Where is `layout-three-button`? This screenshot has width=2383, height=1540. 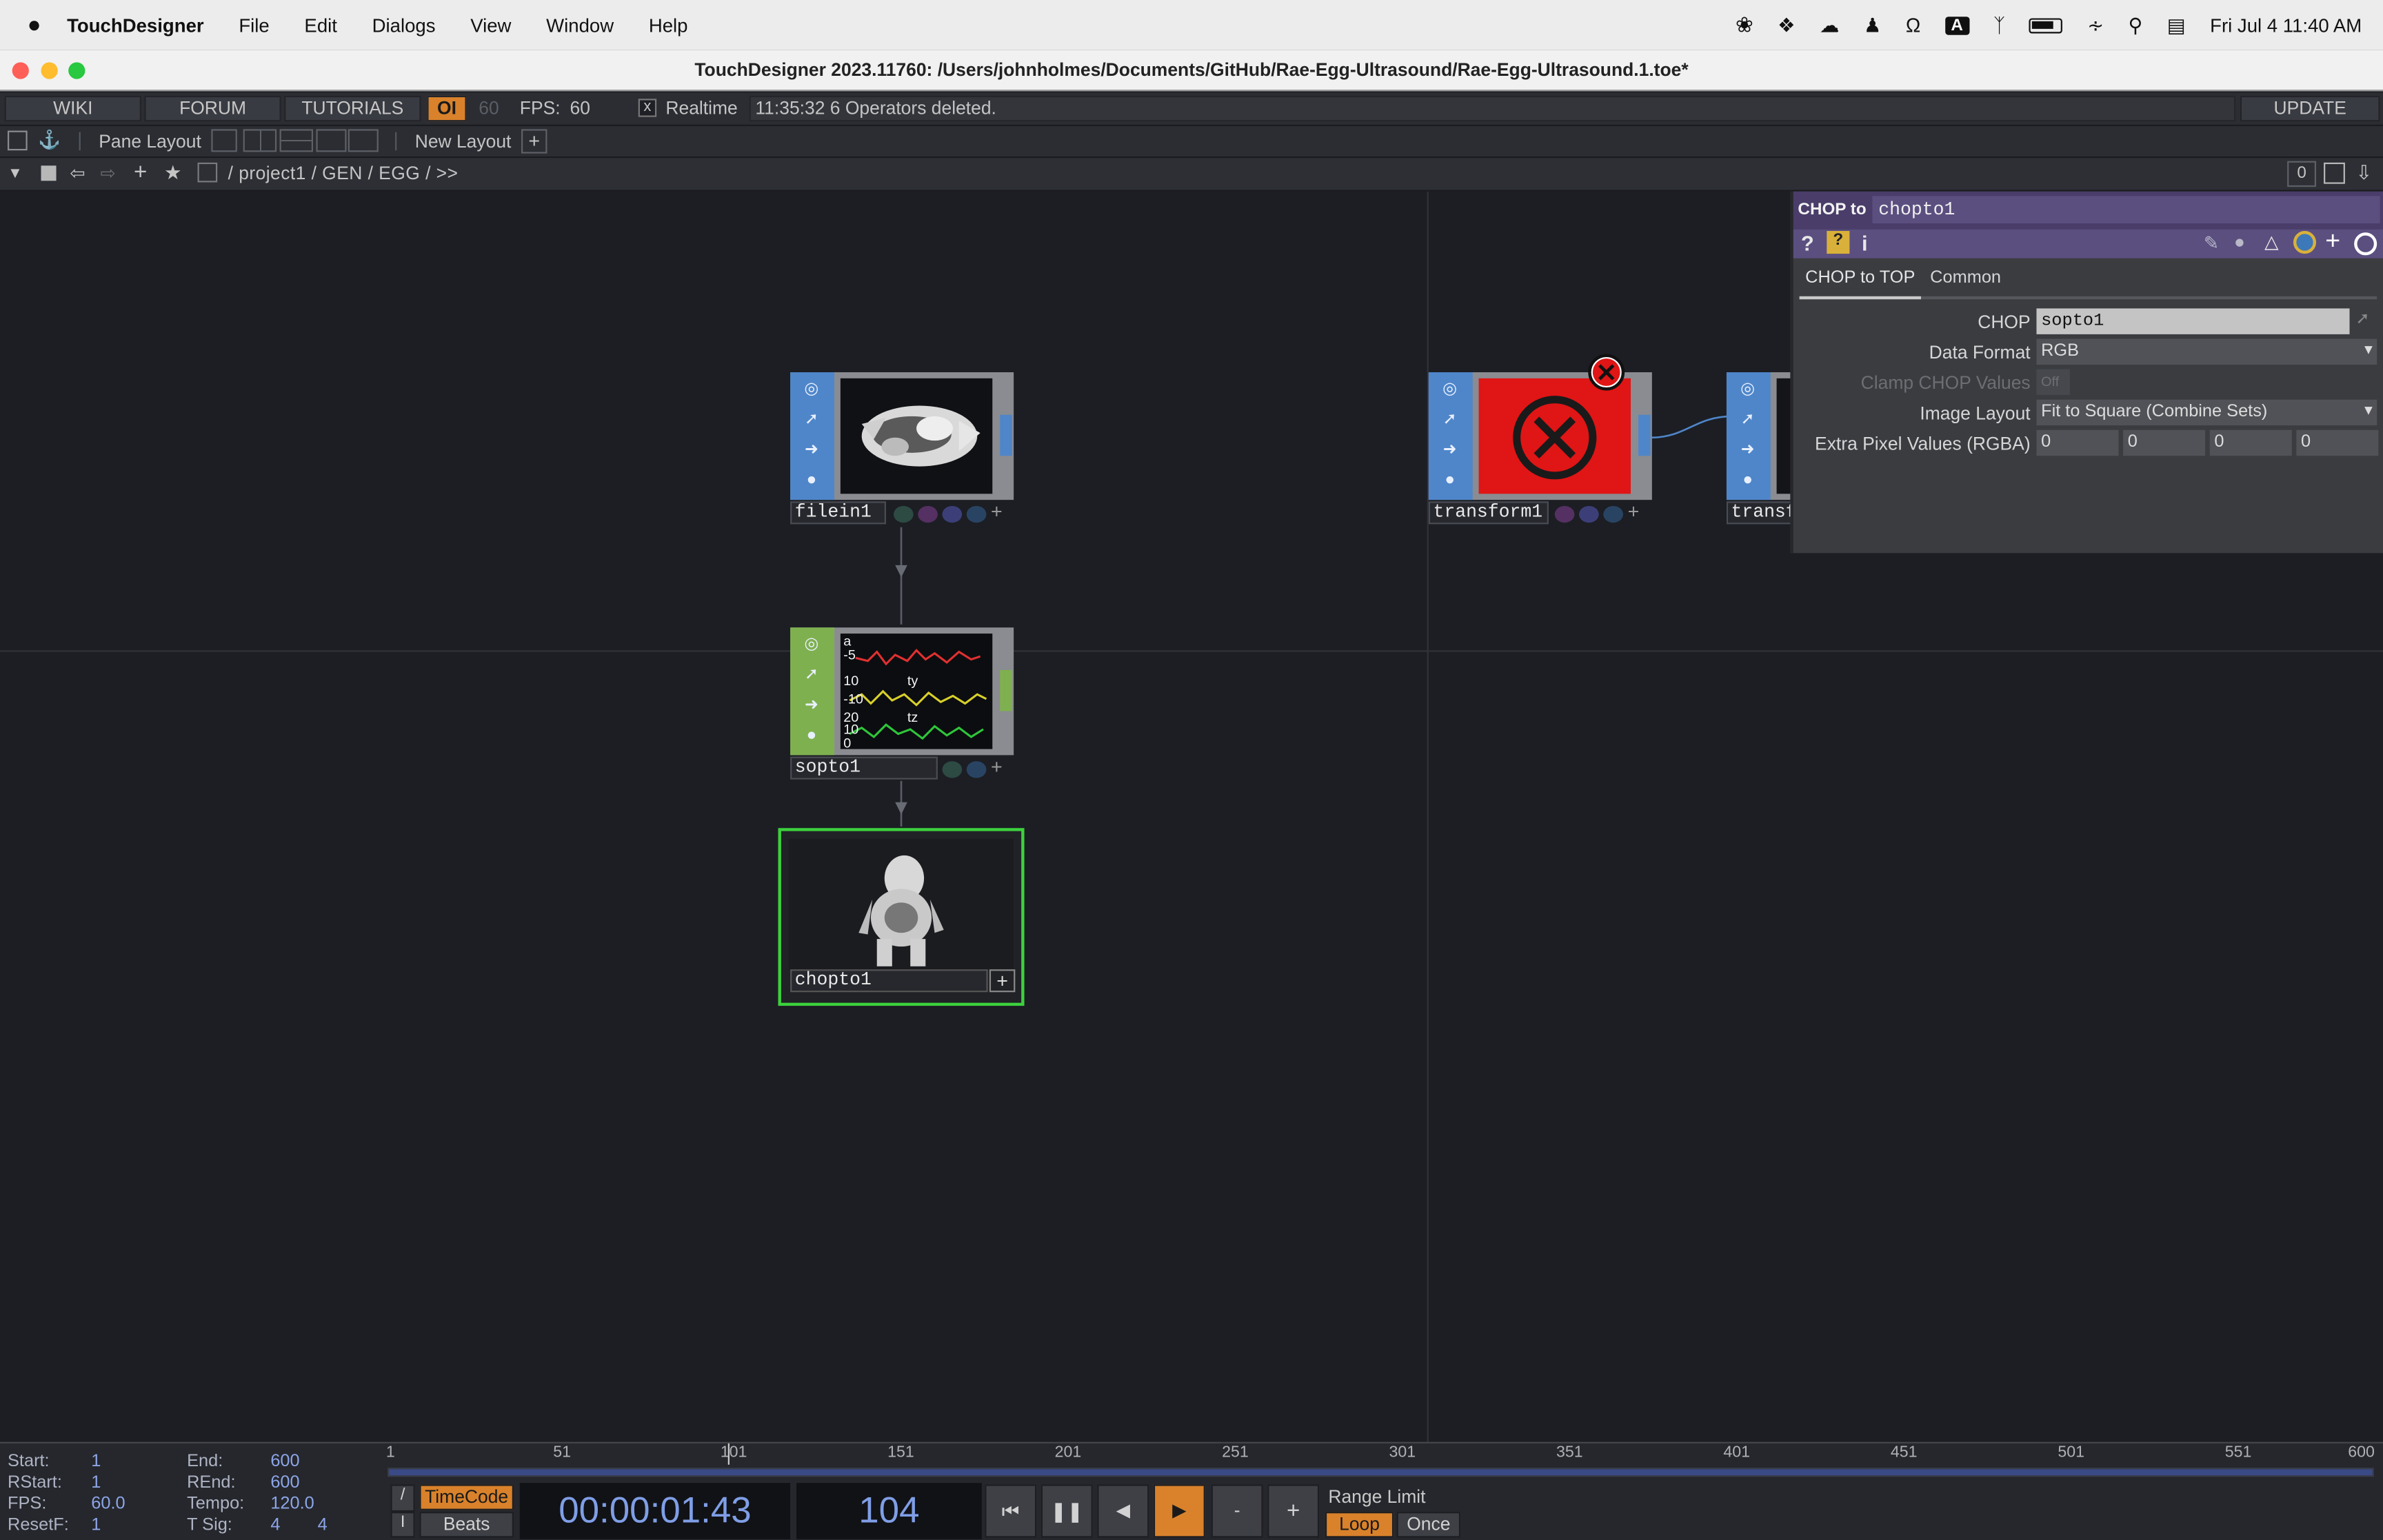
layout-three-button is located at coordinates (331, 141).